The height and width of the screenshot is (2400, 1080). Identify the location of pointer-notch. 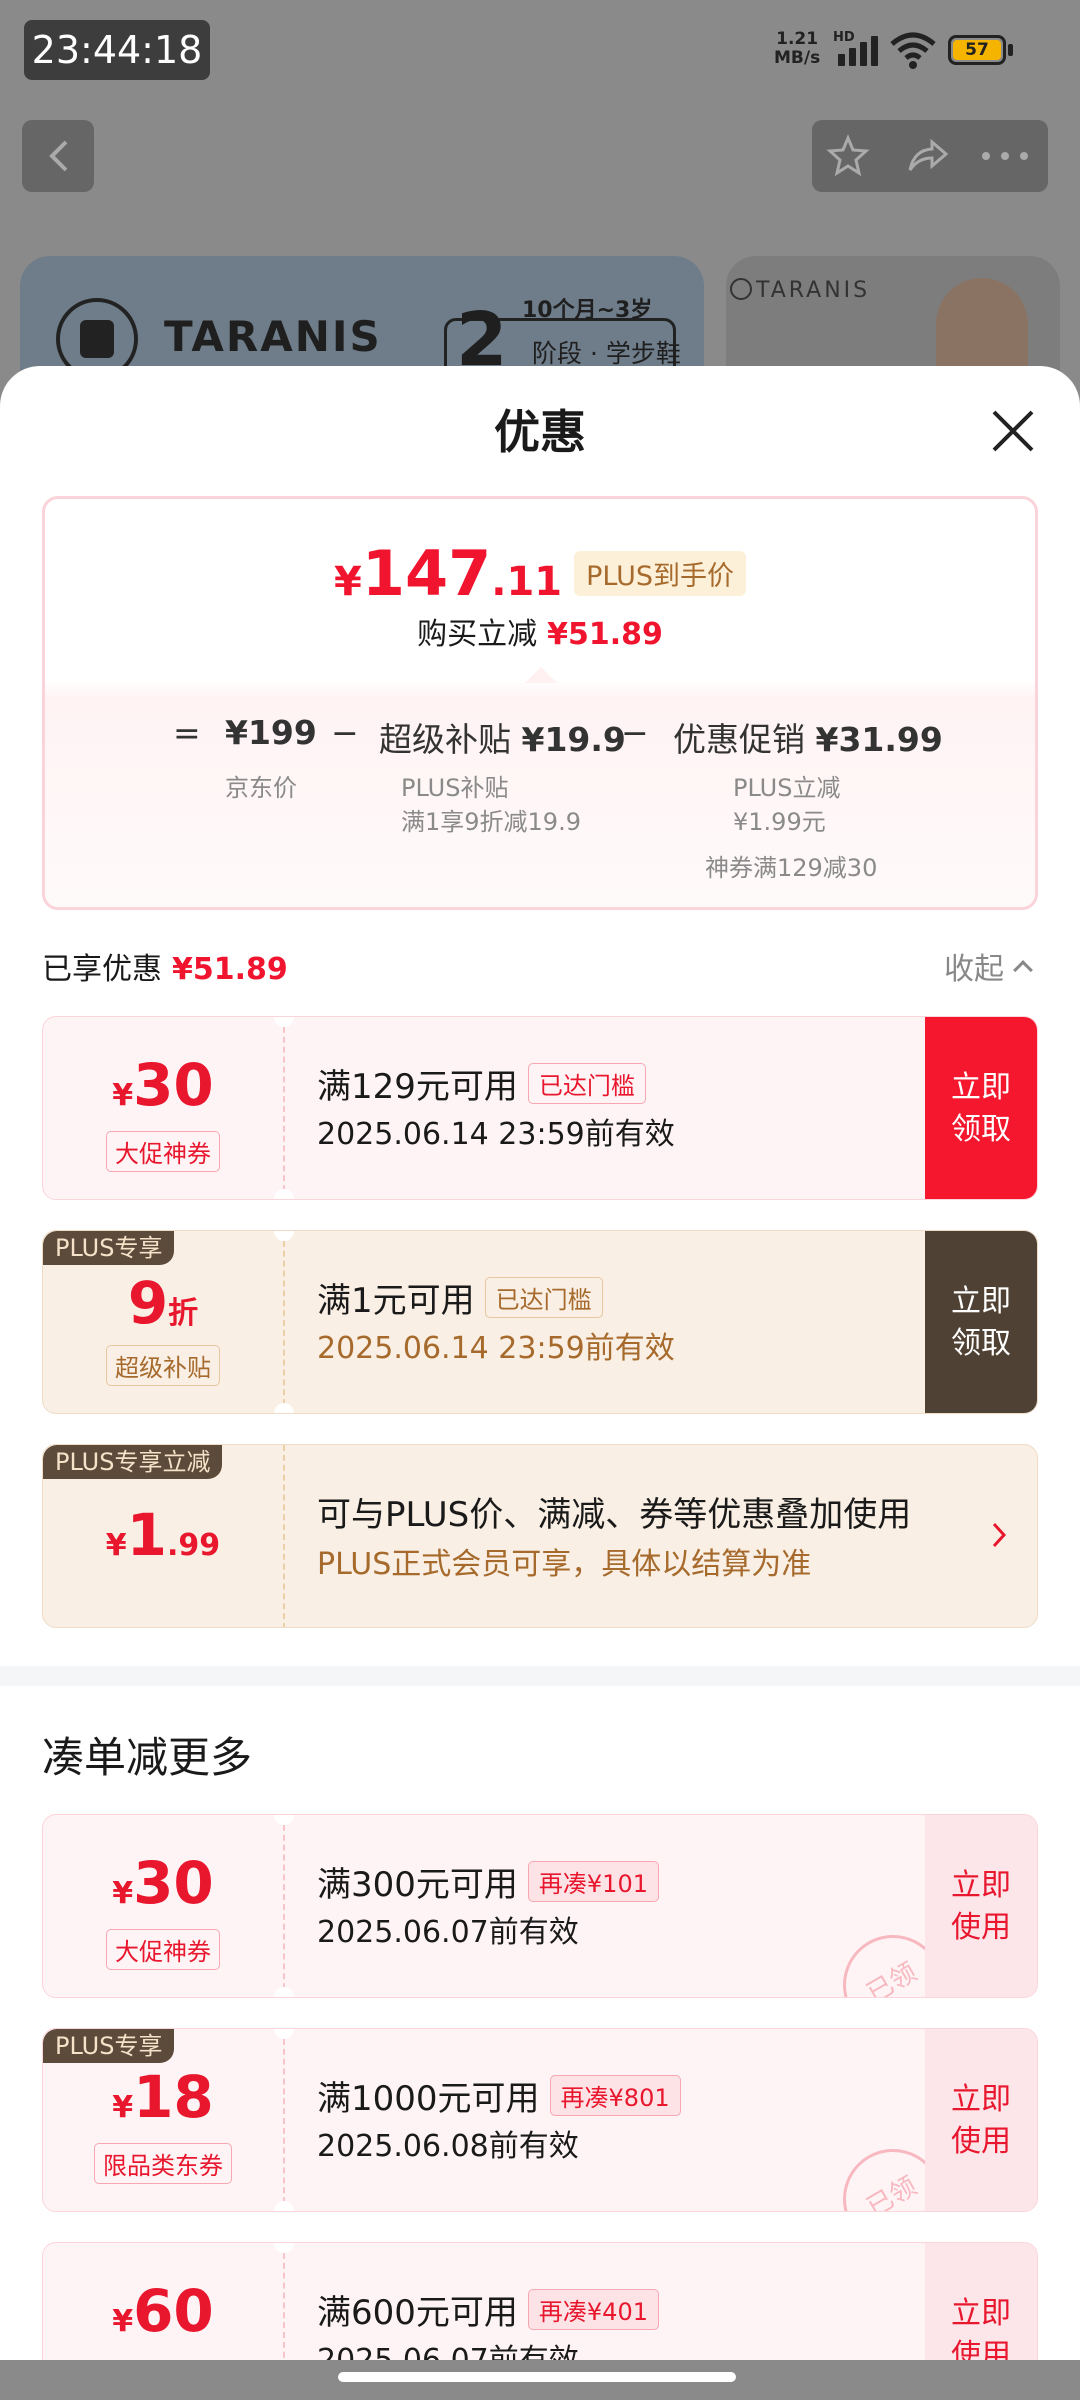
(541, 675).